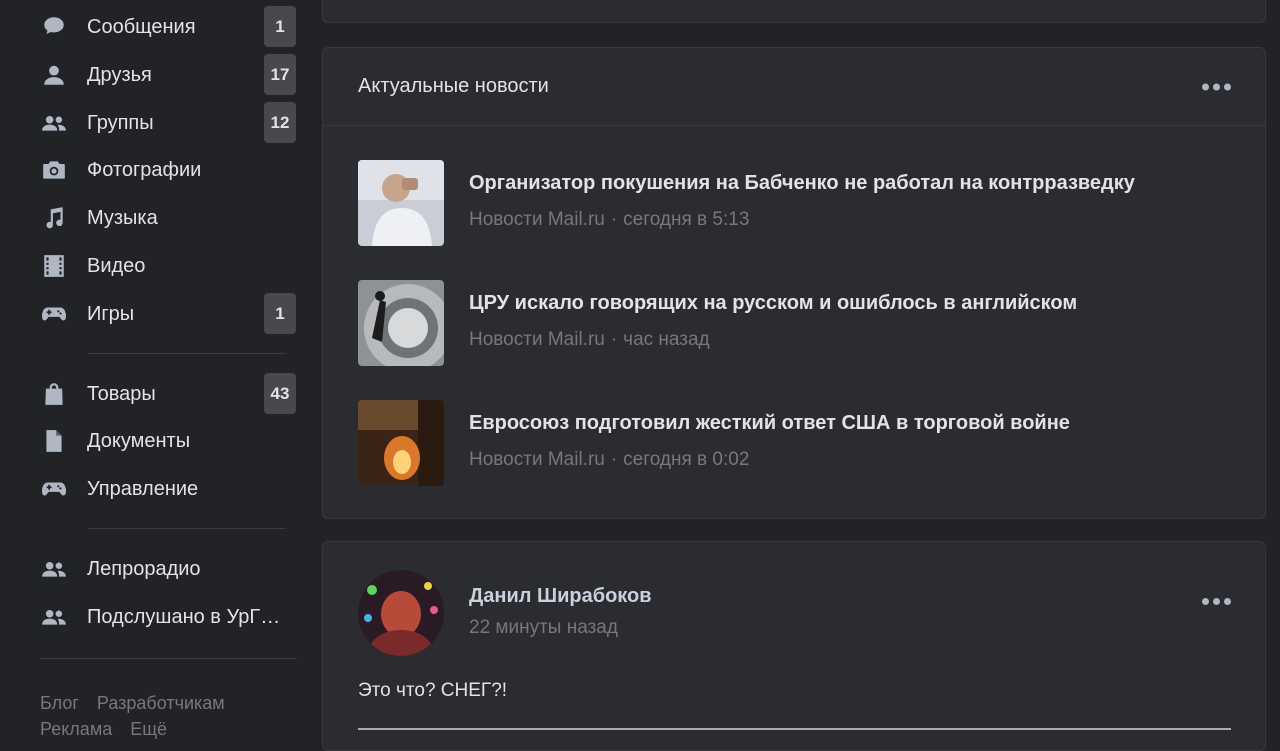 Image resolution: width=1280 pixels, height=751 pixels. I want to click on news-time: час назад, so click(666, 339).